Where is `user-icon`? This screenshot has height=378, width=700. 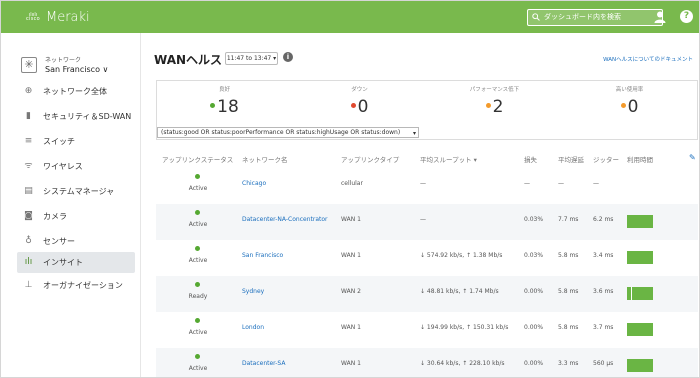
user-icon is located at coordinates (660, 17).